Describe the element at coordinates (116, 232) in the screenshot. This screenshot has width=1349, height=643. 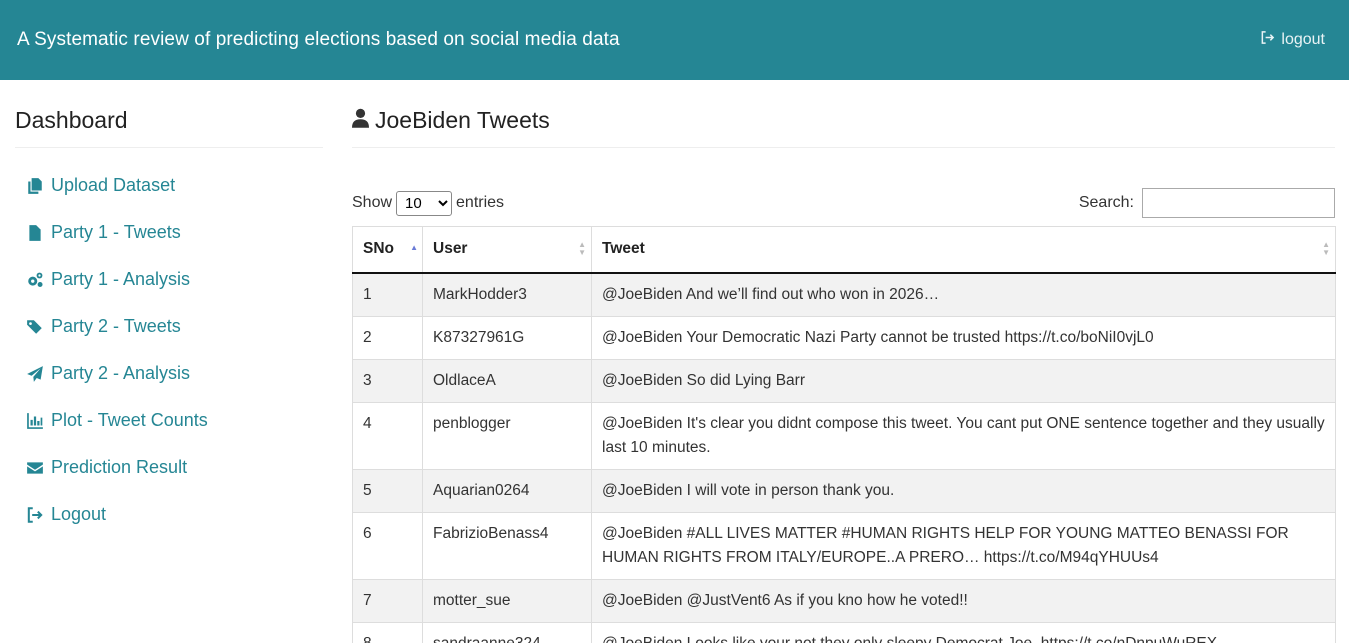
I see `sidebar-item-label: Party 1 - Tweets` at that location.